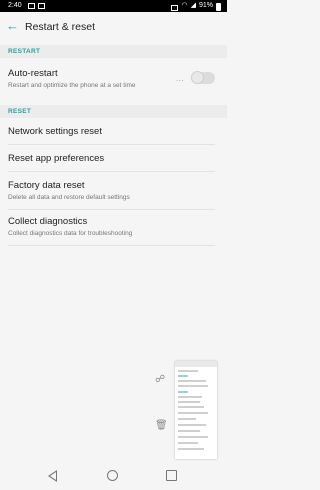  Describe the element at coordinates (160, 379) in the screenshot. I see `share-icon: ☍` at that location.